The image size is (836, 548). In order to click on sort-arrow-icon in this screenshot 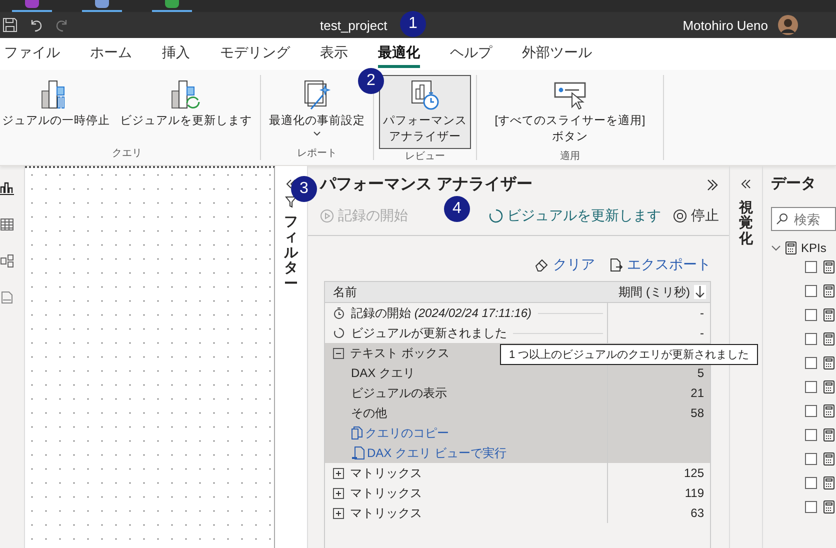, I will do `click(700, 292)`.